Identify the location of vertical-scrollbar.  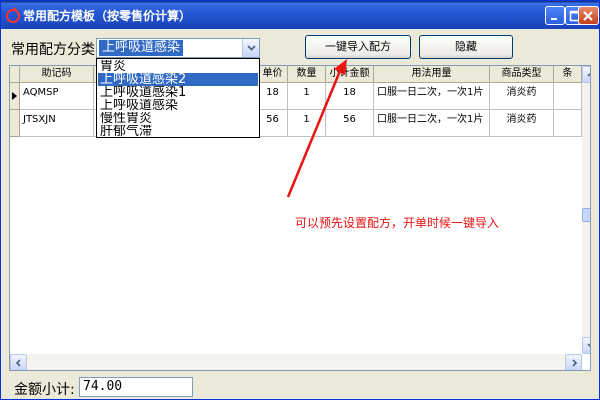
(586, 210).